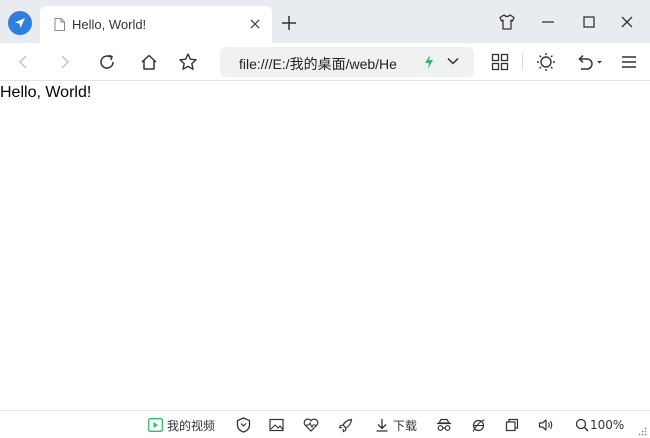 The width and height of the screenshot is (650, 438). What do you see at coordinates (548, 22) in the screenshot?
I see `minimize-icon` at bounding box center [548, 22].